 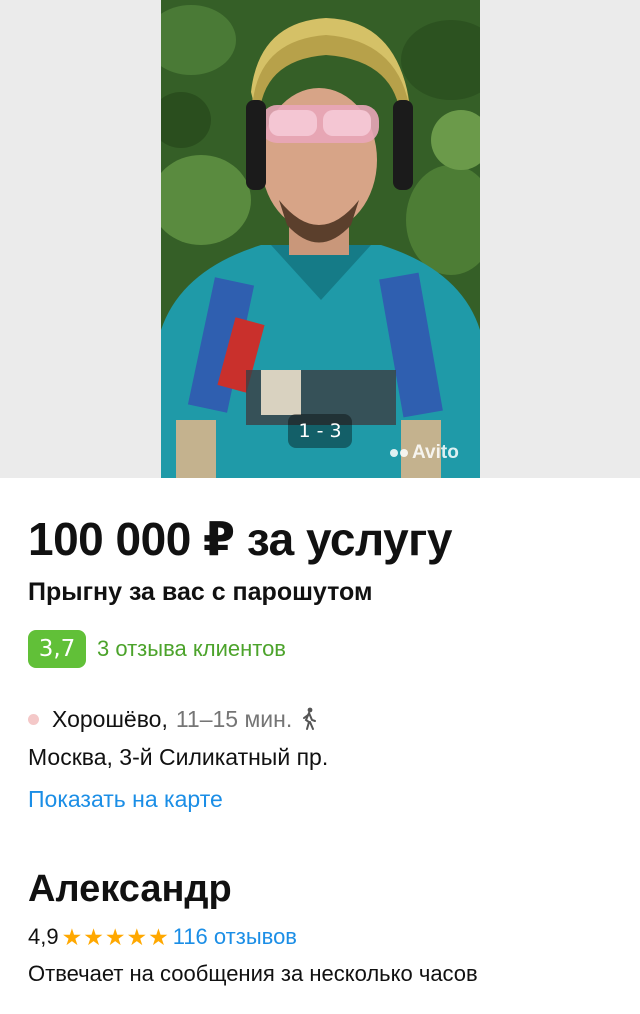 I want to click on seller-reviews-link: 116 отзывов, so click(x=235, y=937).